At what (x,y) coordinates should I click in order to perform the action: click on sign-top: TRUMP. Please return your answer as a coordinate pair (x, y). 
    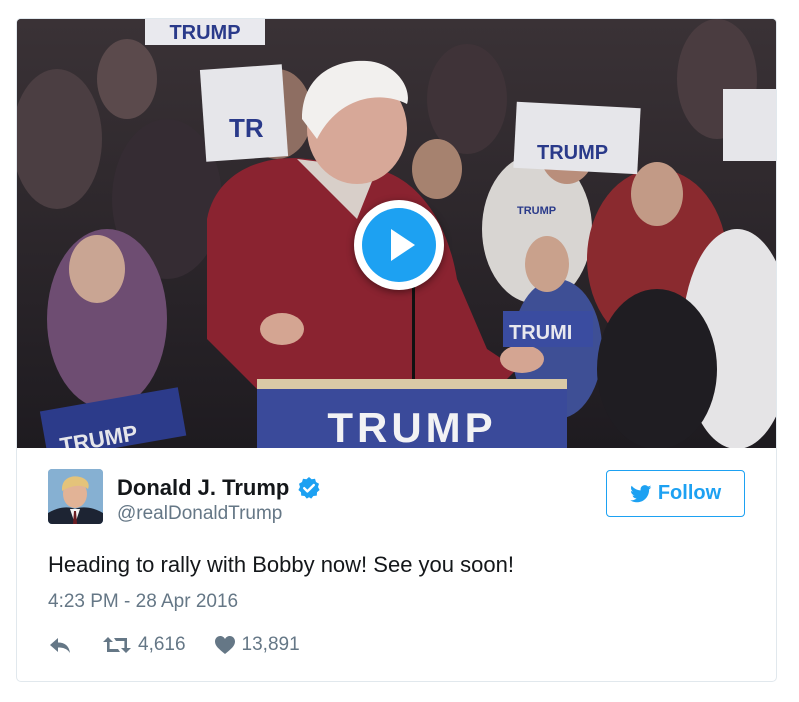
    Looking at the image, I should click on (204, 33).